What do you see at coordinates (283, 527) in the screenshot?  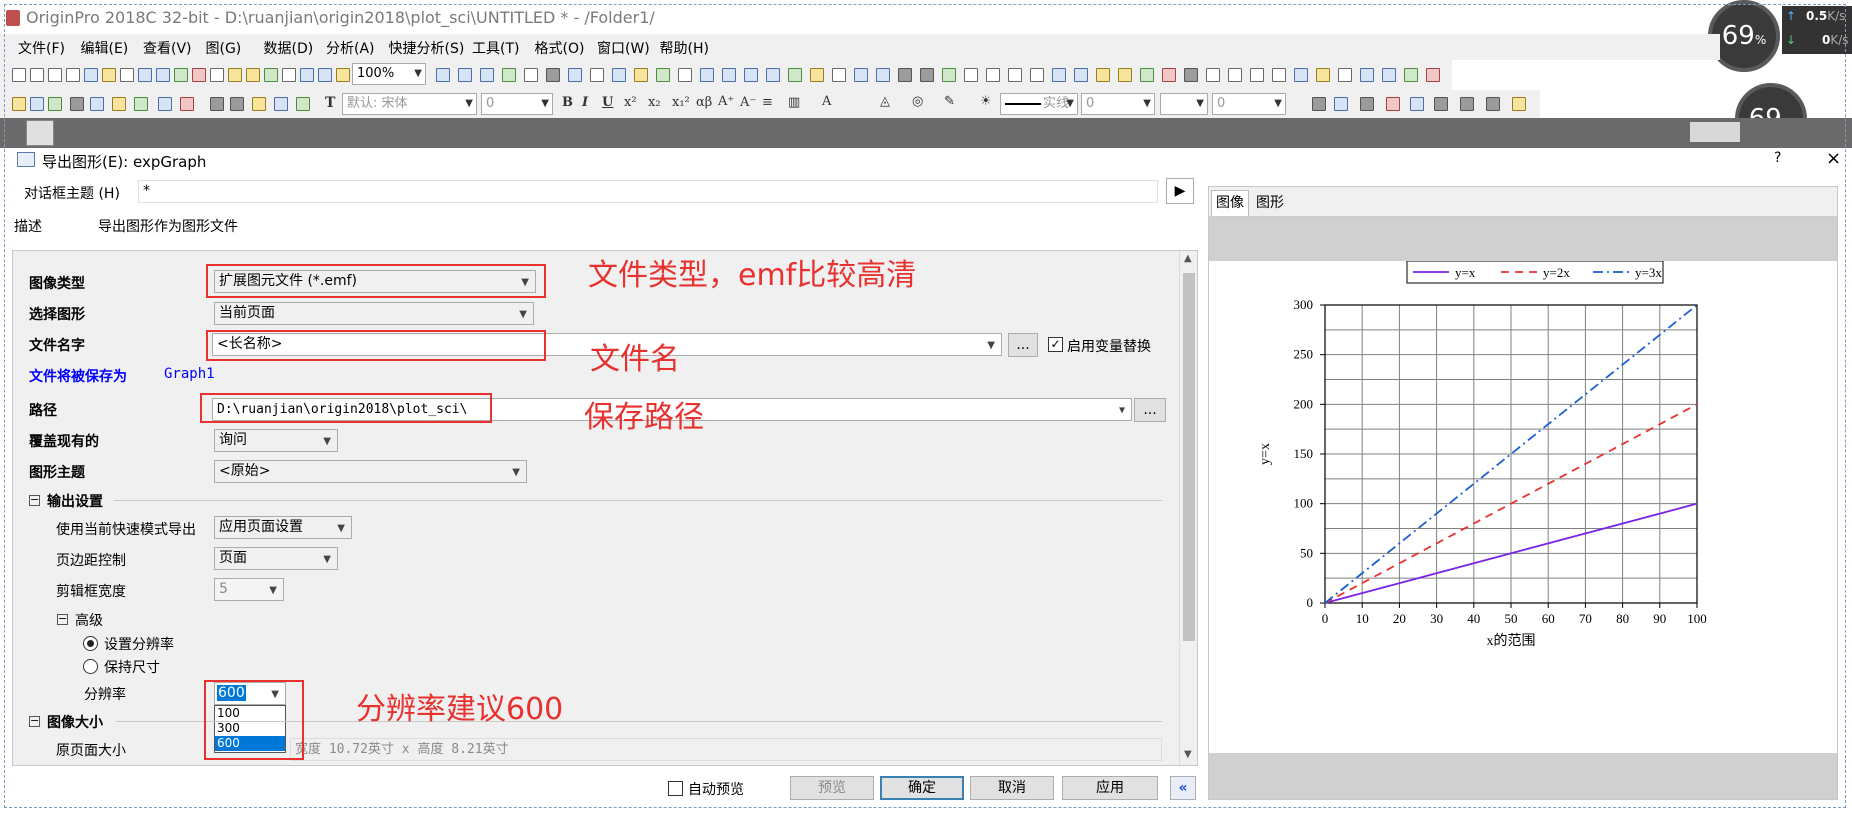 I see `quick-mode-select: 应用页面设置 ▼` at bounding box center [283, 527].